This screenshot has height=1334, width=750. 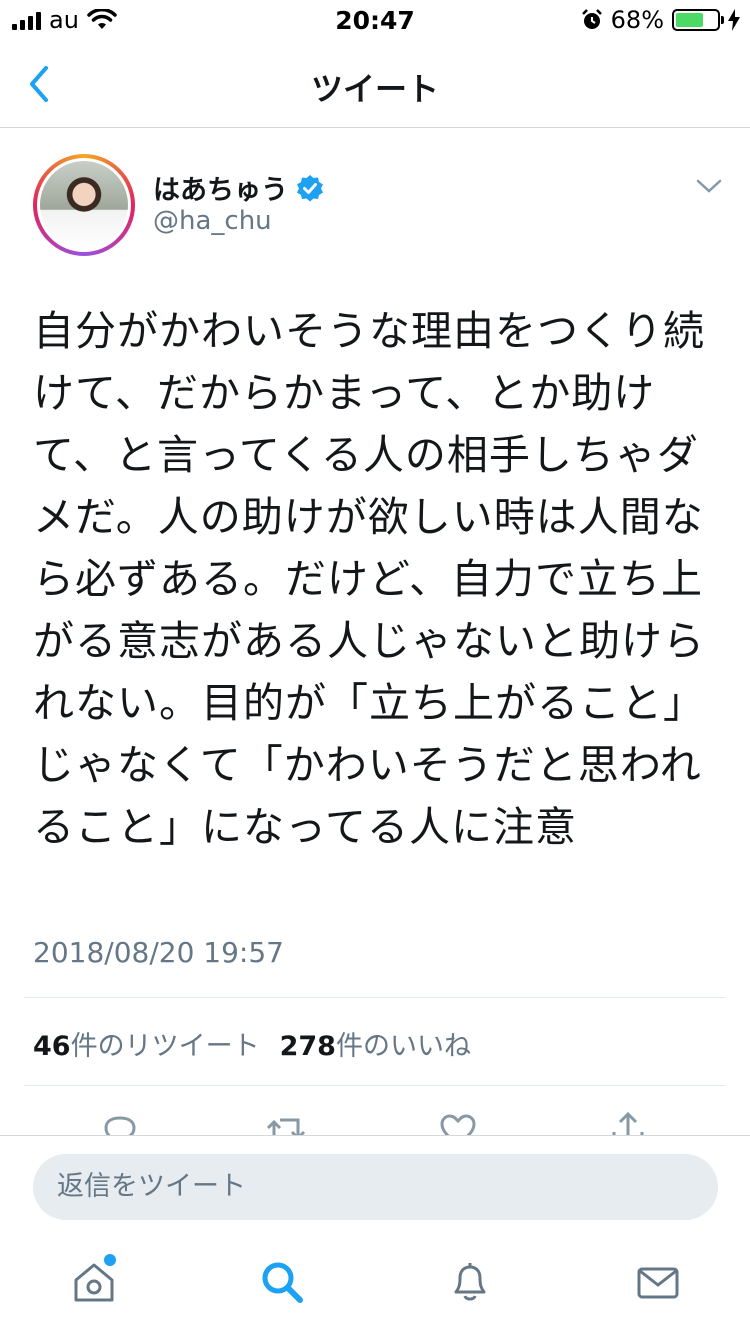 I want to click on verified-badge-icon, so click(x=310, y=187).